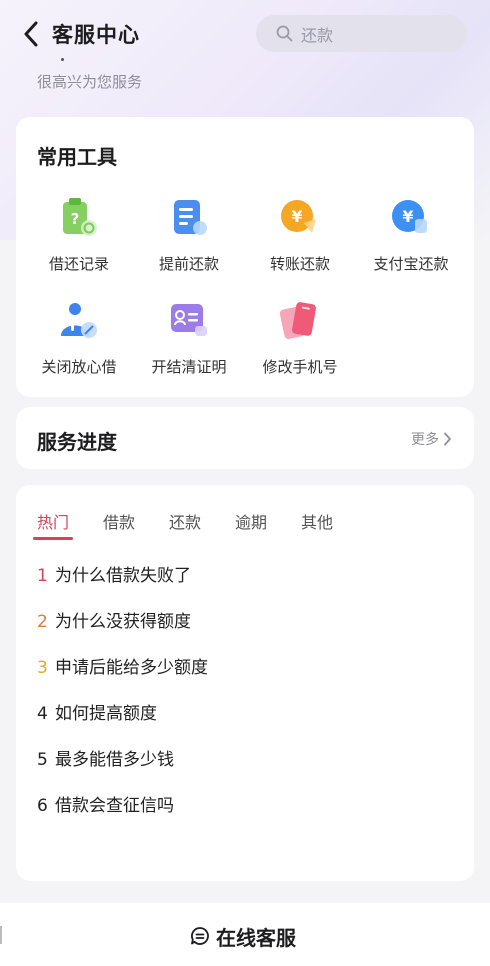 This screenshot has height=966, width=490. I want to click on faq-rank: 4, so click(42, 714).